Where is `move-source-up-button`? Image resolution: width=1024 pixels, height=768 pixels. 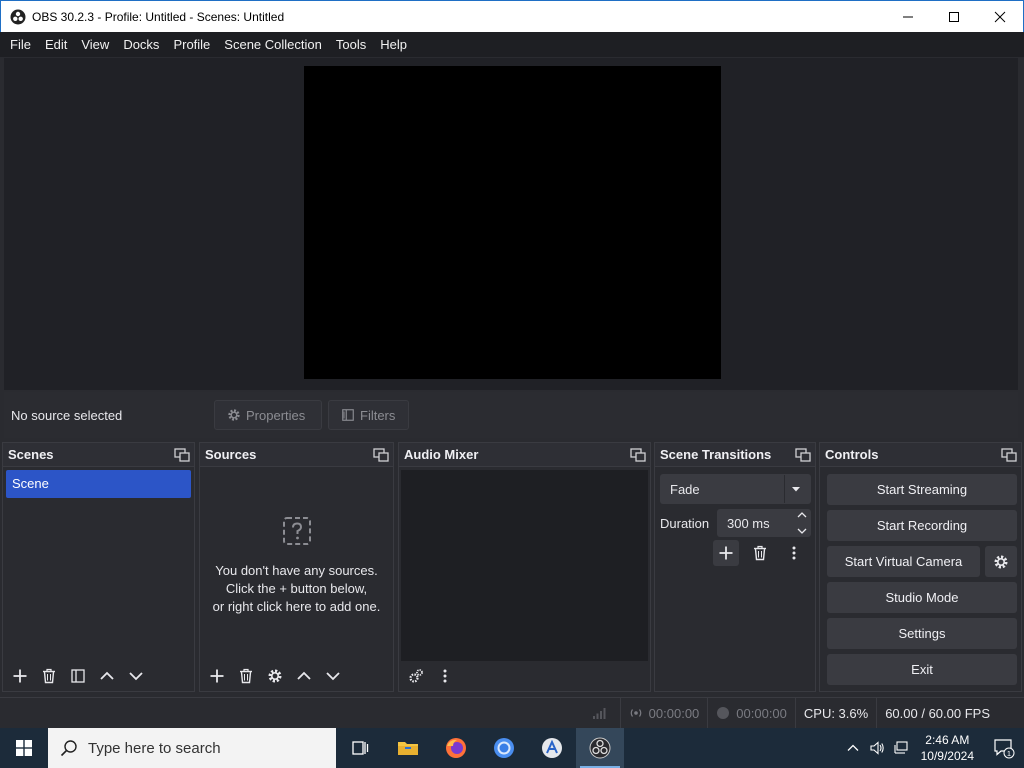
move-source-up-button is located at coordinates (304, 676).